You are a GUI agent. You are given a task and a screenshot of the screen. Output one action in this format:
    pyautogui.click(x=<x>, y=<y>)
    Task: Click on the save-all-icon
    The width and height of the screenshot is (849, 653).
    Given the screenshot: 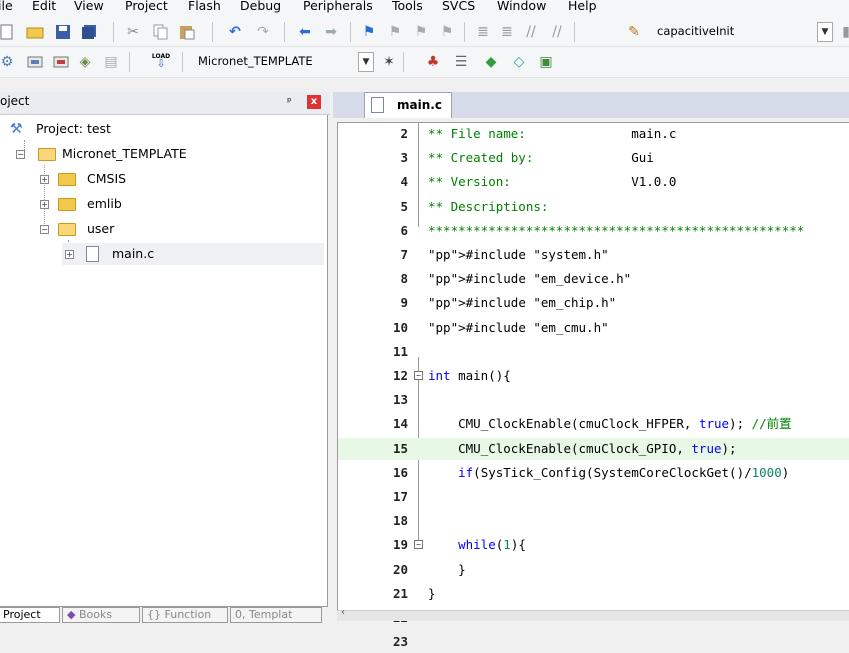 What is the action you would take?
    pyautogui.click(x=89, y=32)
    